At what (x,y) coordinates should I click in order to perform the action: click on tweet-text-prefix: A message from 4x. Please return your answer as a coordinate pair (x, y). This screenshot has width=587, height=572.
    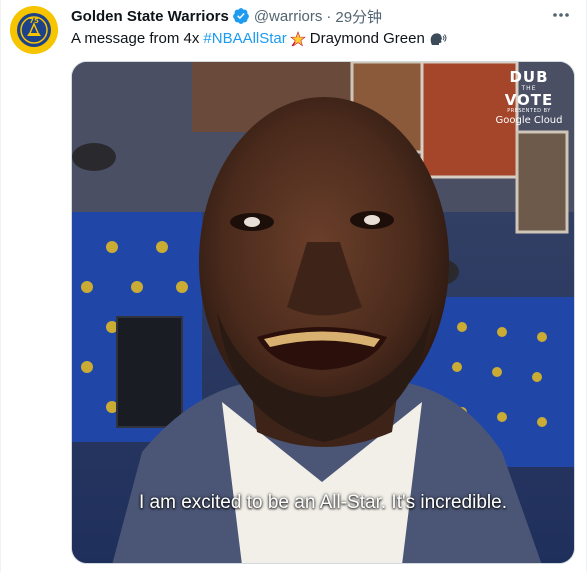
    Looking at the image, I should click on (135, 38).